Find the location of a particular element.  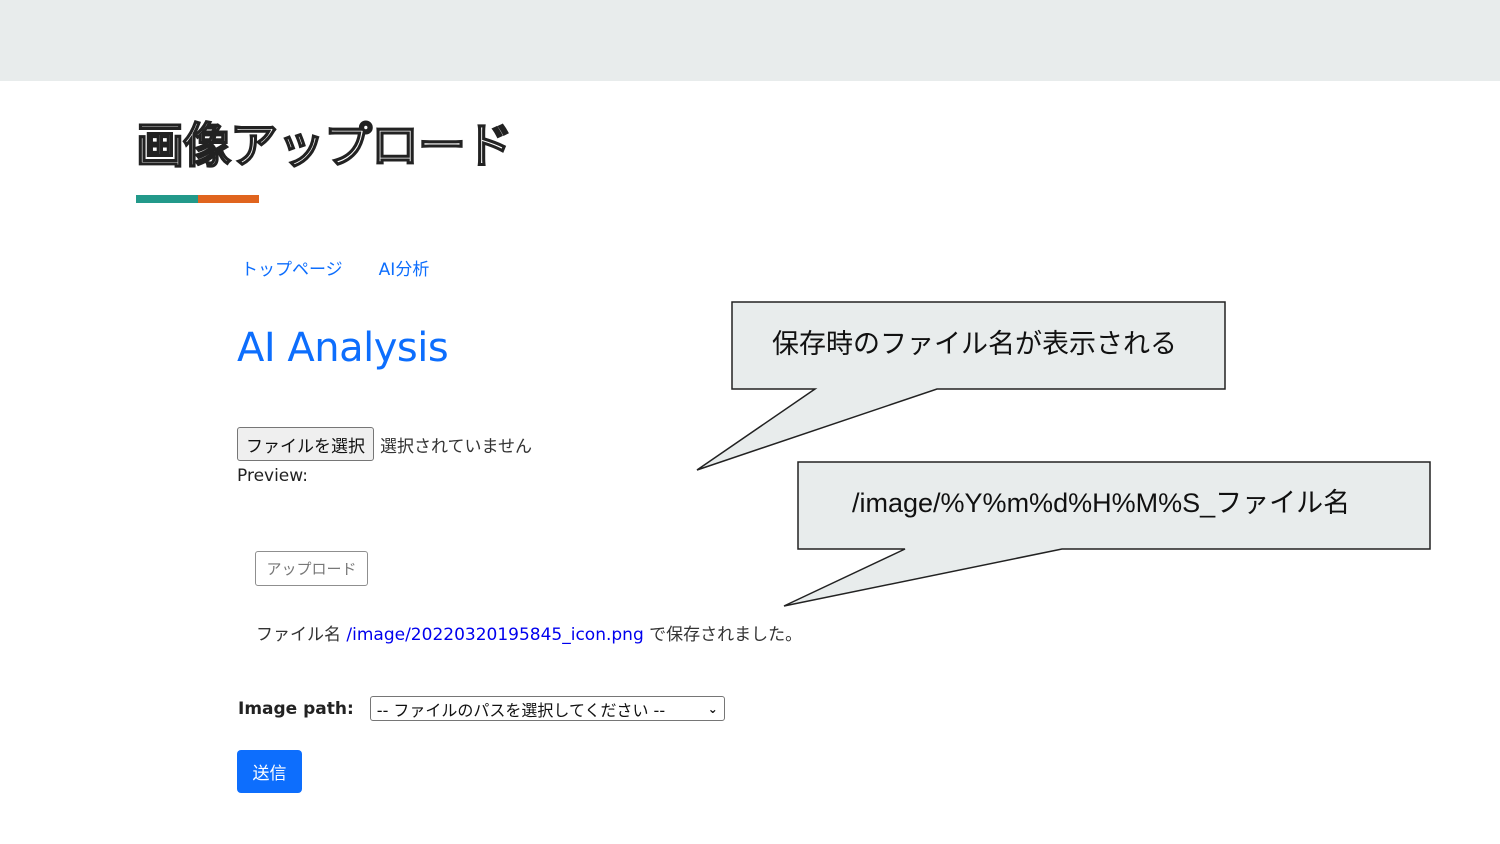

nav-link-top-page: トップページ is located at coordinates (292, 270).